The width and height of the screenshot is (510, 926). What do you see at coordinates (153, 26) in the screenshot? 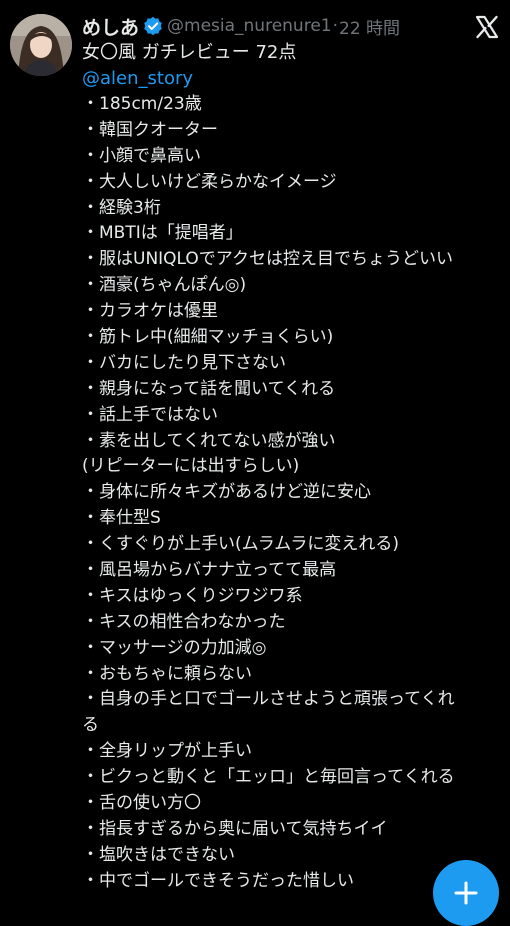
I see `verified-badge-icon` at bounding box center [153, 26].